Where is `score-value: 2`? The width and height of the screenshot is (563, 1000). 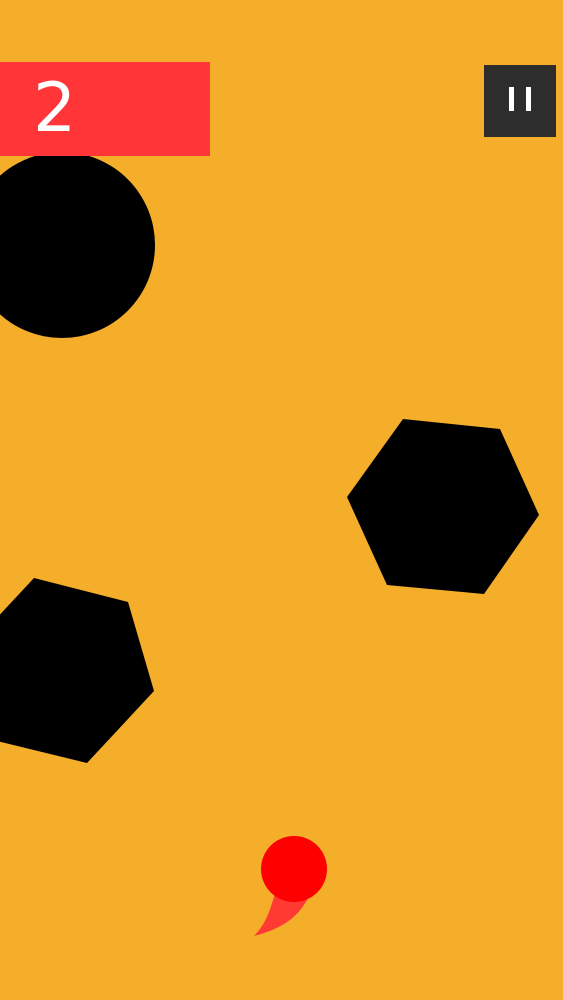
score-value: 2 is located at coordinates (55, 108).